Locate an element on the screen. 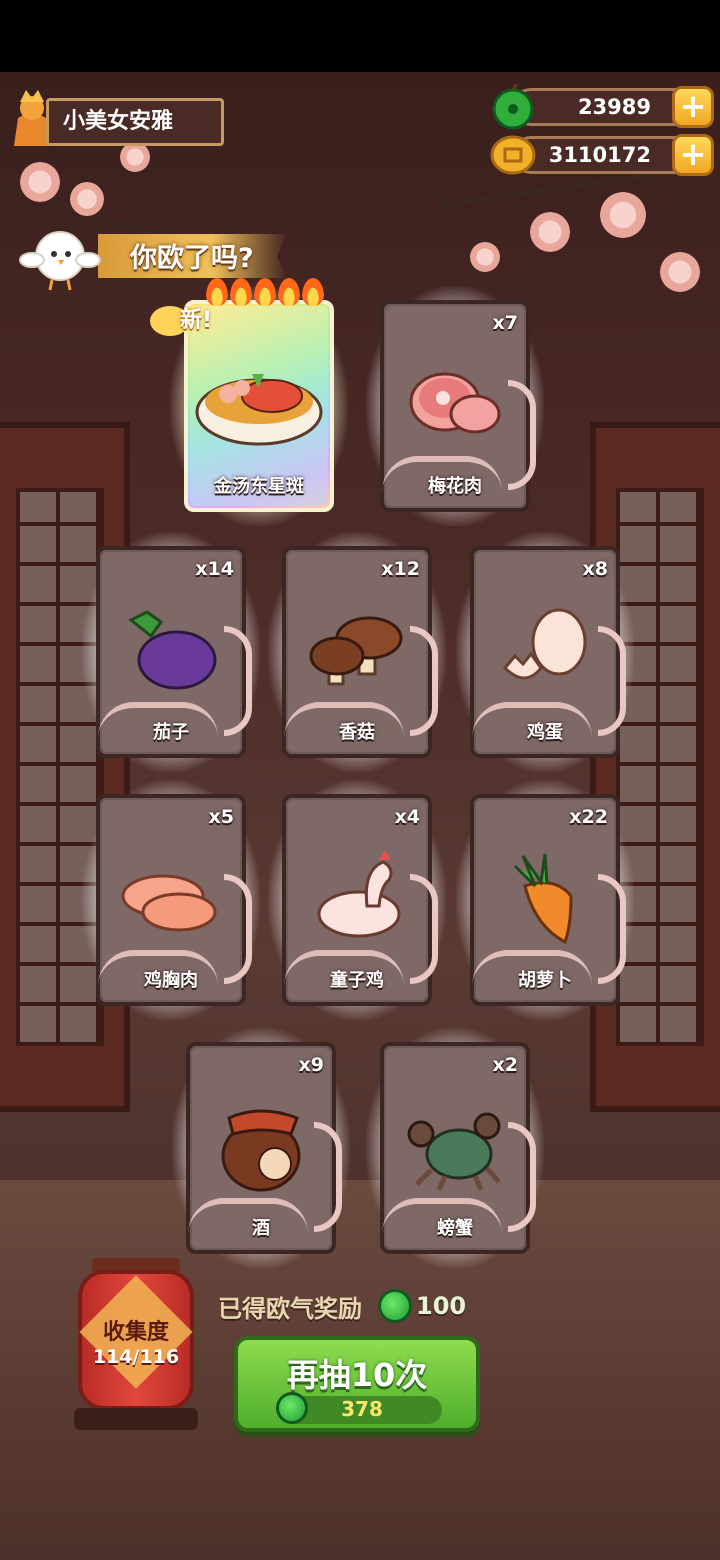 Image resolution: width=720 pixels, height=1560 pixels. food-card-wine: x9 酒 is located at coordinates (261, 1148).